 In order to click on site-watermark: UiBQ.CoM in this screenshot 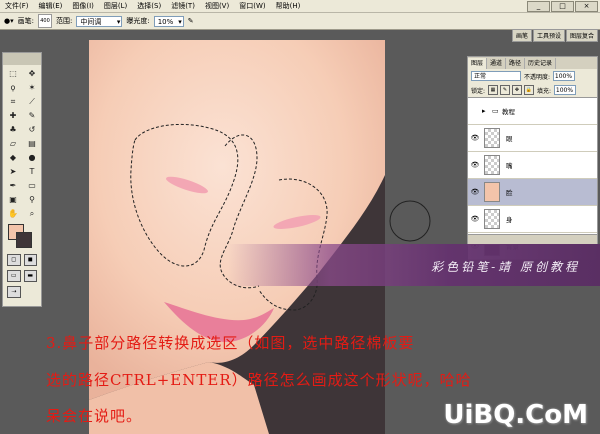, I will do `click(515, 415)`.